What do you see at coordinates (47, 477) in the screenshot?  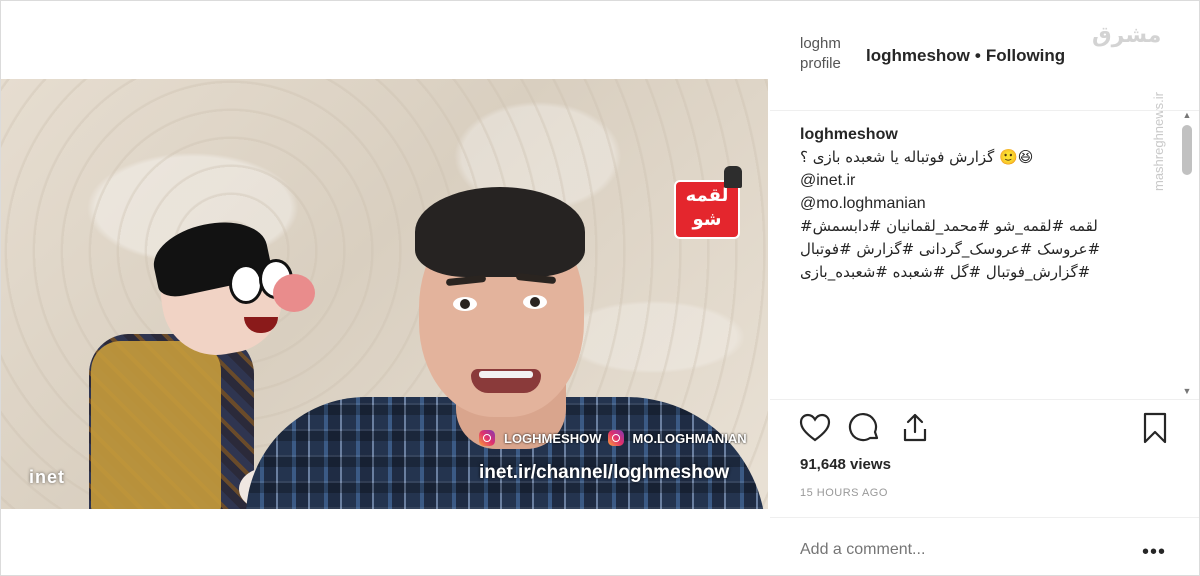 I see `inet-watermark: inet` at bounding box center [47, 477].